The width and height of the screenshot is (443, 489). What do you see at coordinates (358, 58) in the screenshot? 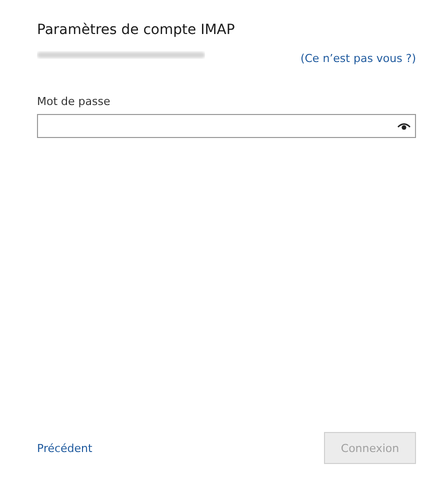
I see `not-you-link: (Ce n’est pas vous ?)` at bounding box center [358, 58].